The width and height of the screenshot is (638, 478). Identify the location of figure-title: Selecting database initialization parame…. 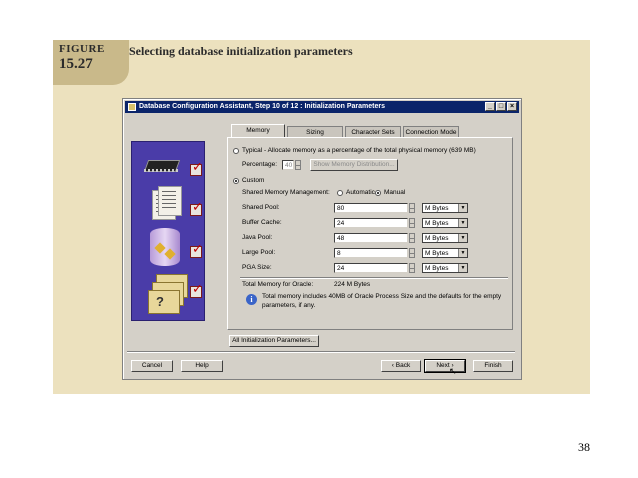
(241, 51).